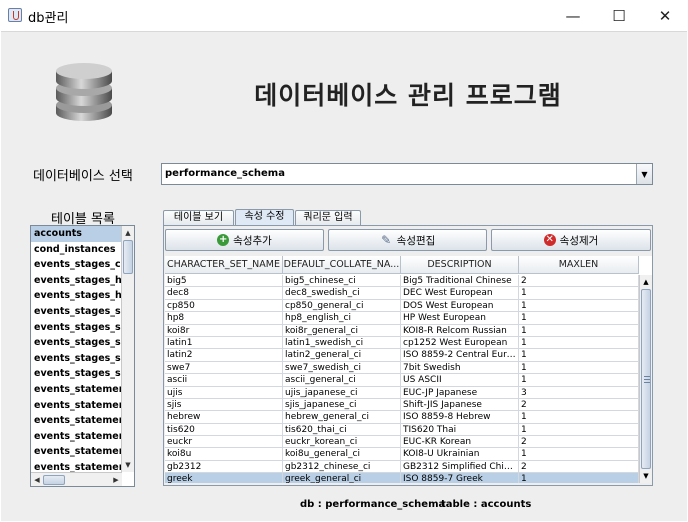 This screenshot has width=688, height=522. Describe the element at coordinates (402, 392) in the screenshot. I see `table-row: ujis ujis_japanese_ci EUC-JP Japanese 3` at that location.